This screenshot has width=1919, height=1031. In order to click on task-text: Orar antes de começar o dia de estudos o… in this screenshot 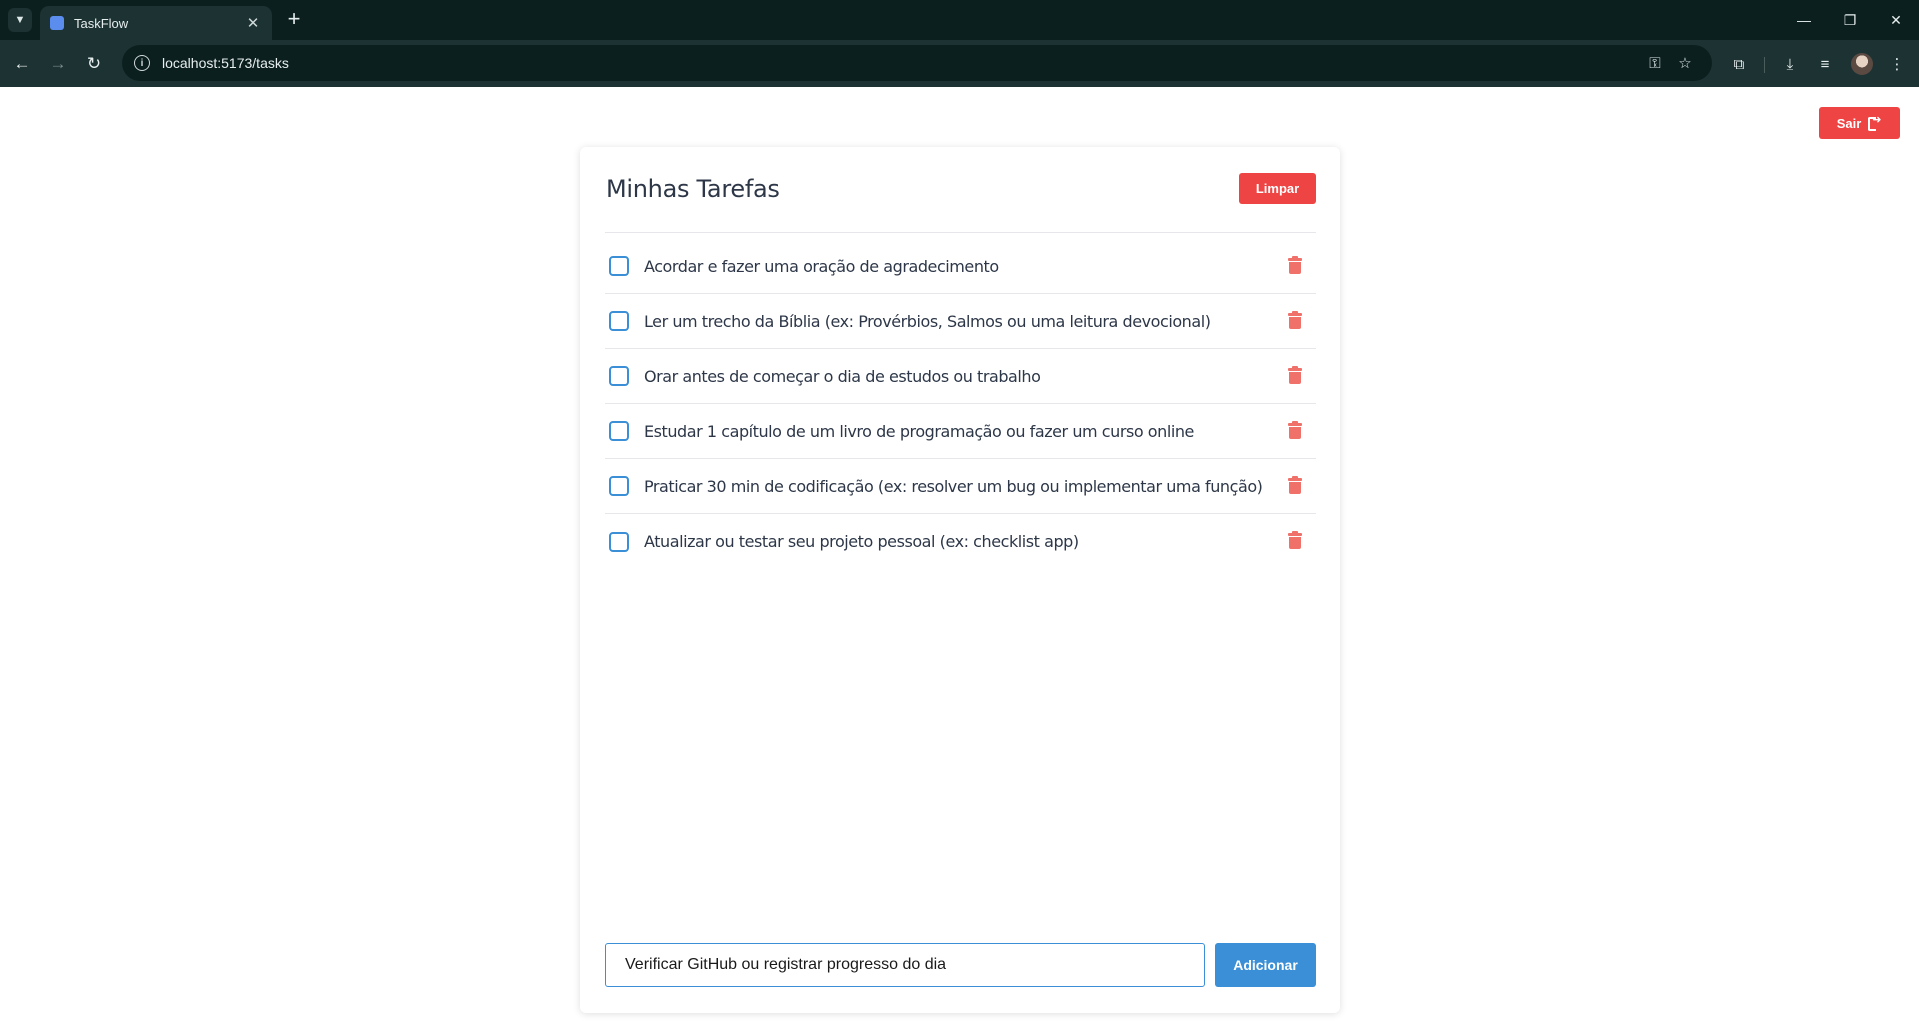, I will do `click(842, 376)`.